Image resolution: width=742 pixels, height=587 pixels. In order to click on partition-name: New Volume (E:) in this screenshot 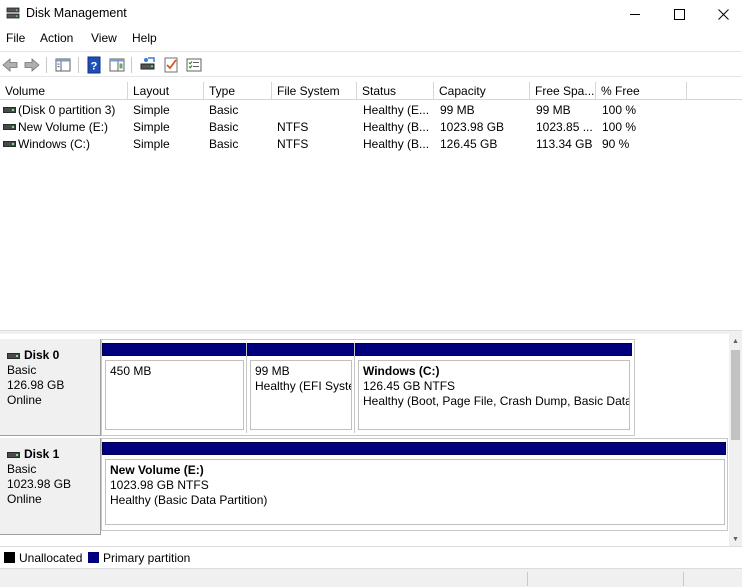, I will do `click(157, 470)`.